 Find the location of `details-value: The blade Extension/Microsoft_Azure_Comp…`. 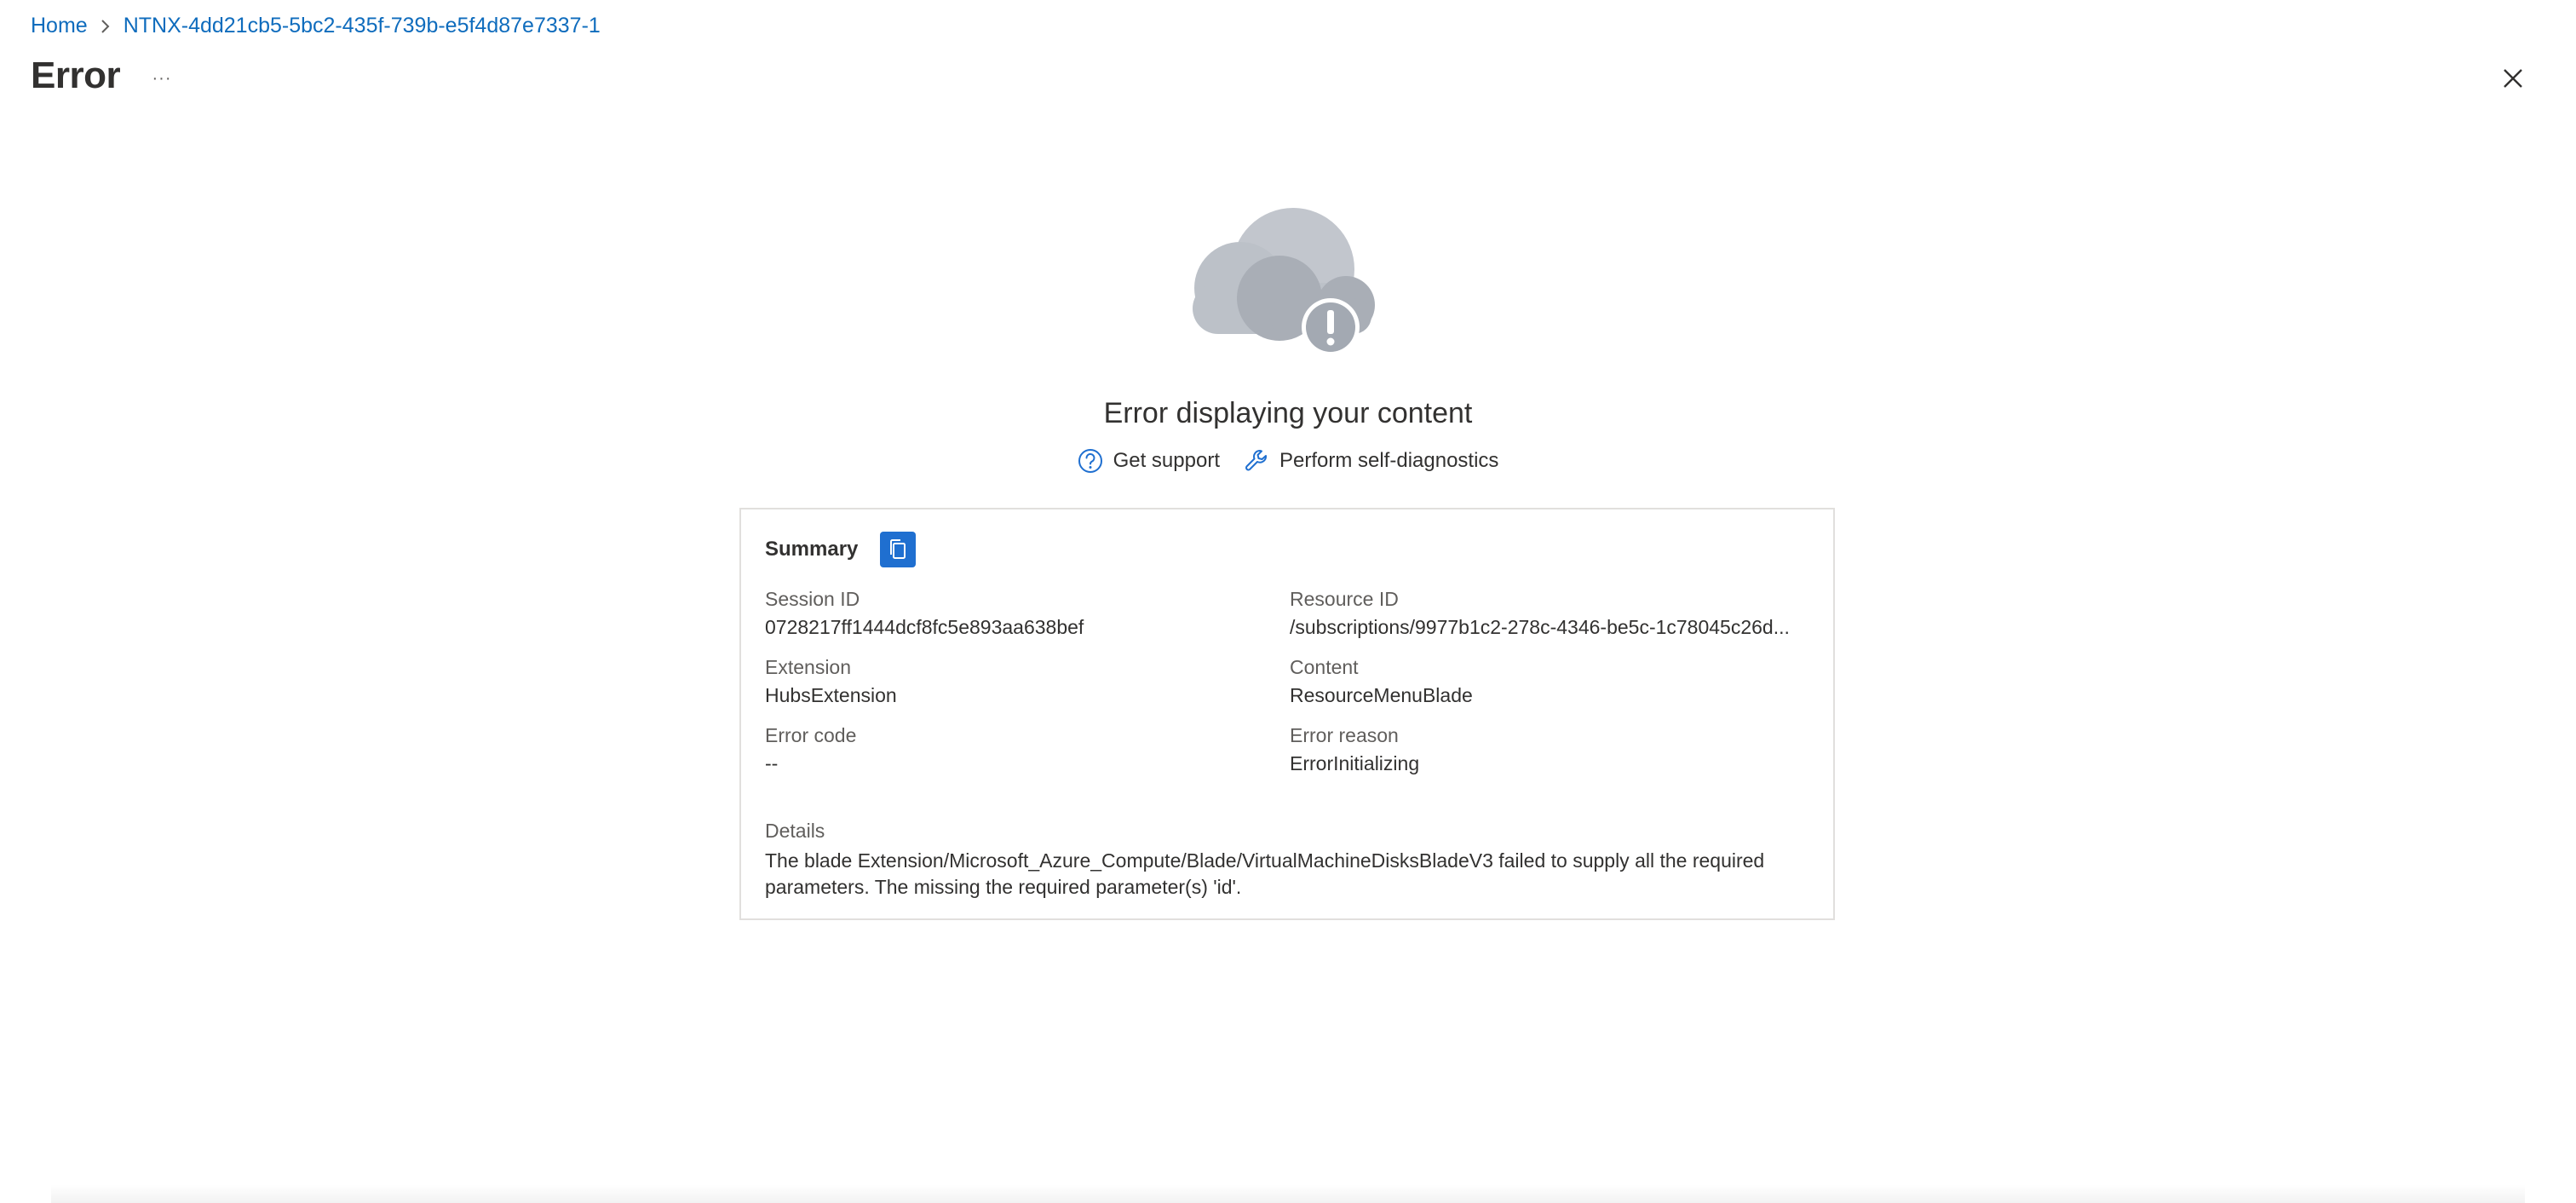

details-value: The blade Extension/Microsoft_Azure_Comp… is located at coordinates (1265, 874).